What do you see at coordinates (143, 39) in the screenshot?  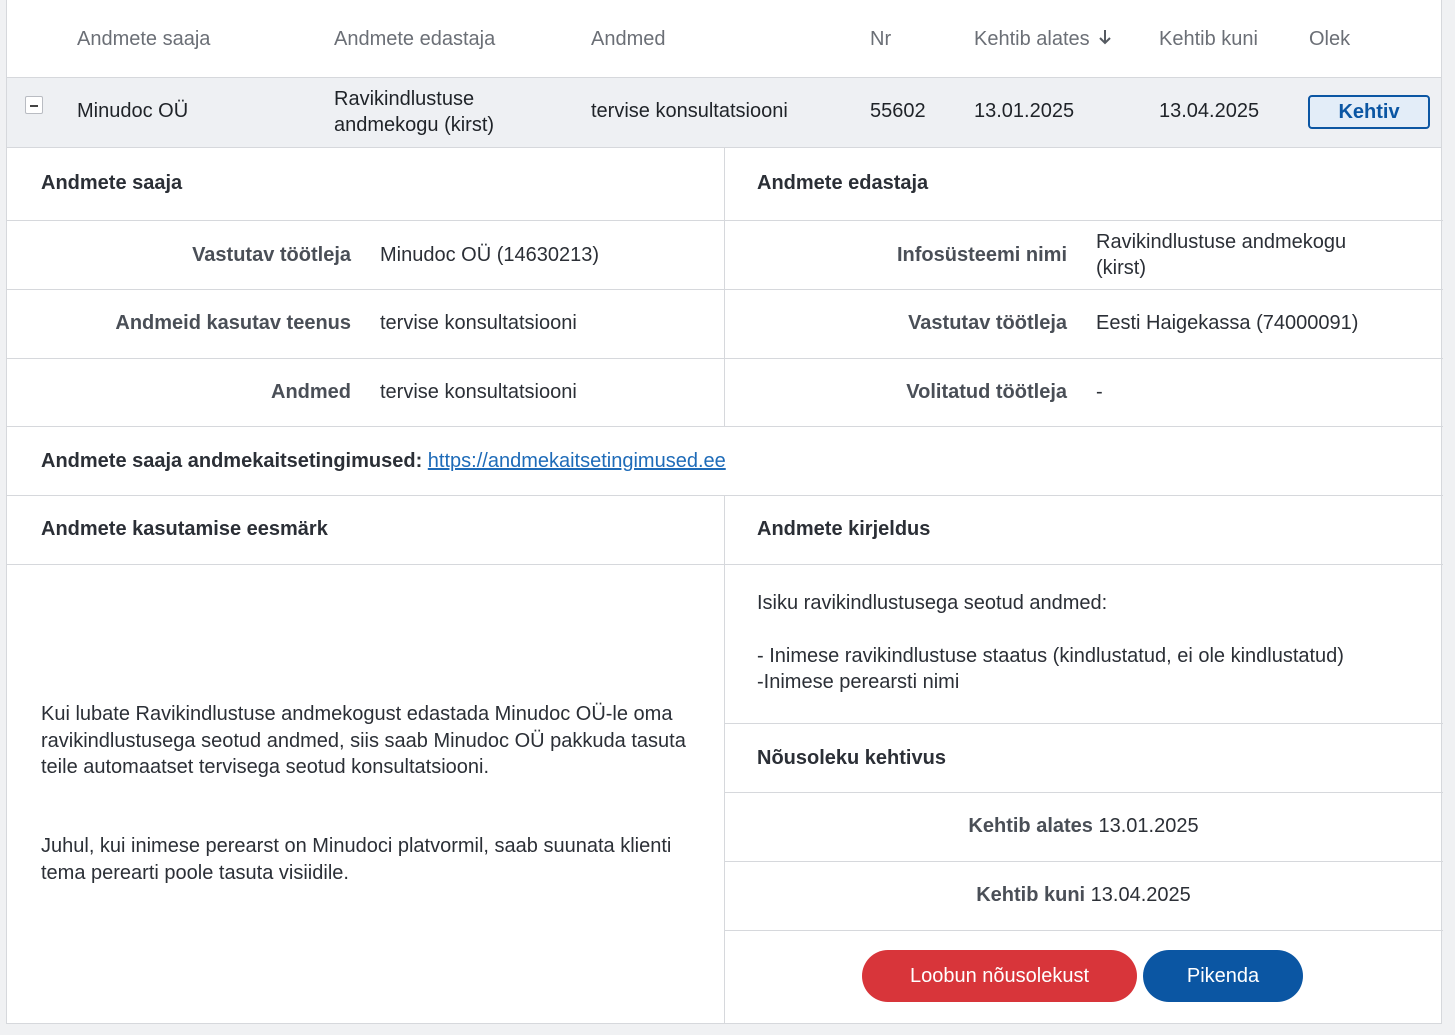 I see `col-header-recipient: Andmete saaja` at bounding box center [143, 39].